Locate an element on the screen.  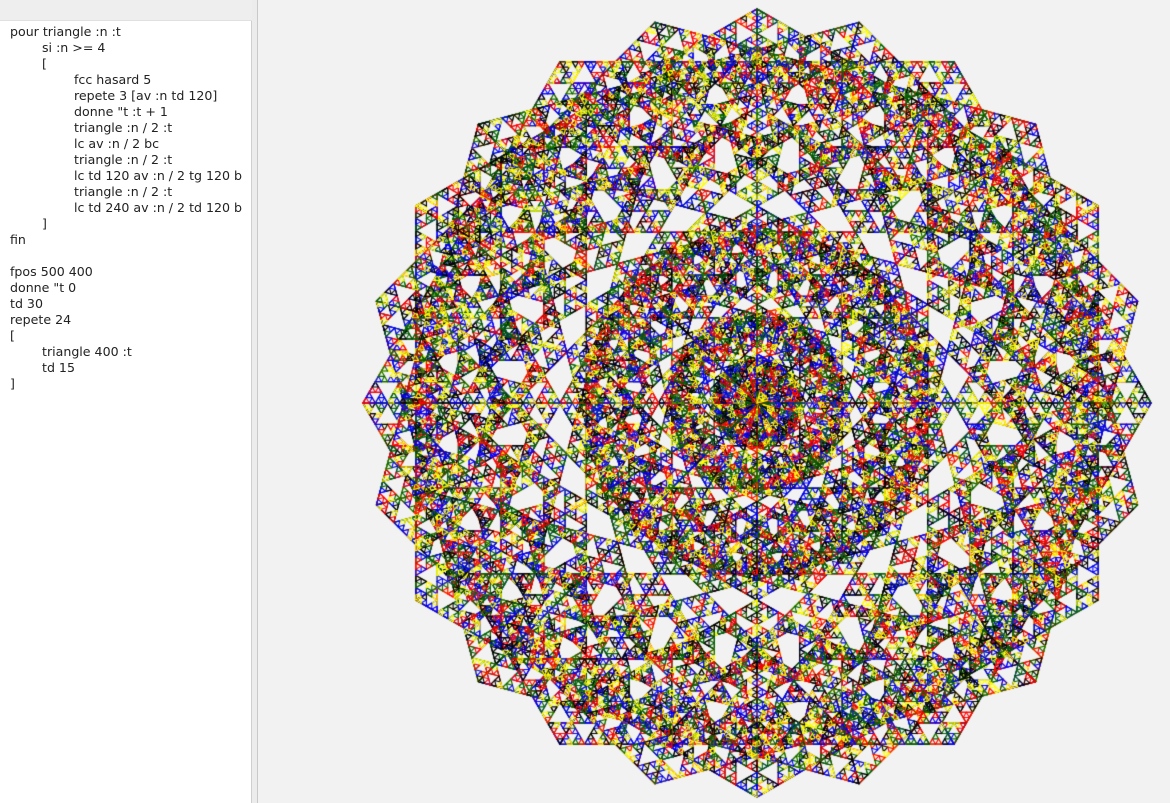
code-line: repete 24 is located at coordinates (41, 319).